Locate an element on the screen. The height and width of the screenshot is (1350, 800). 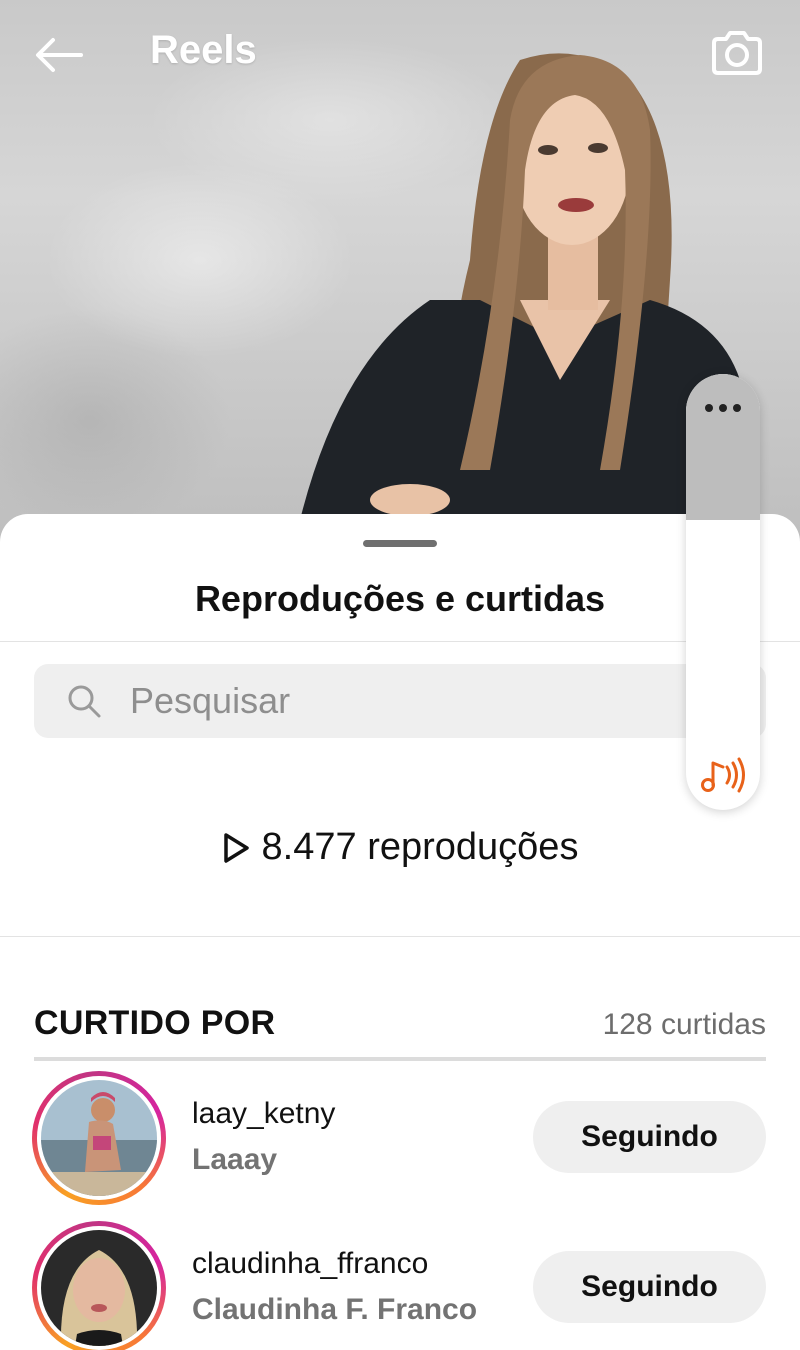
more-options-button is located at coordinates (723, 408).